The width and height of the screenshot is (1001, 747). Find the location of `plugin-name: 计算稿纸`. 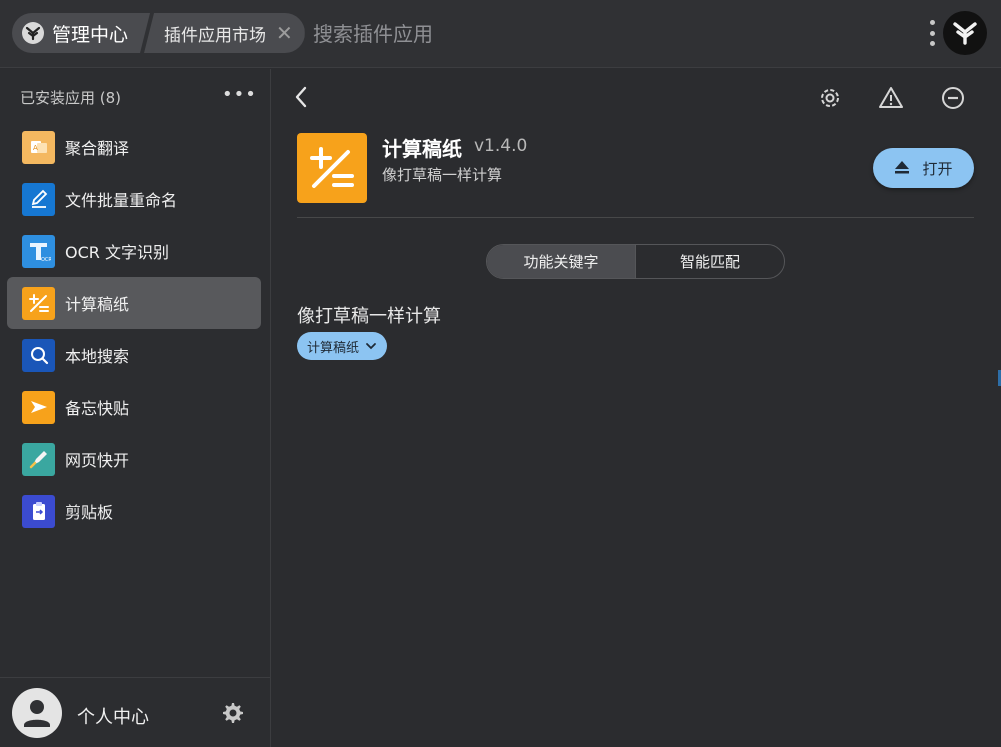

plugin-name: 计算稿纸 is located at coordinates (422, 149).